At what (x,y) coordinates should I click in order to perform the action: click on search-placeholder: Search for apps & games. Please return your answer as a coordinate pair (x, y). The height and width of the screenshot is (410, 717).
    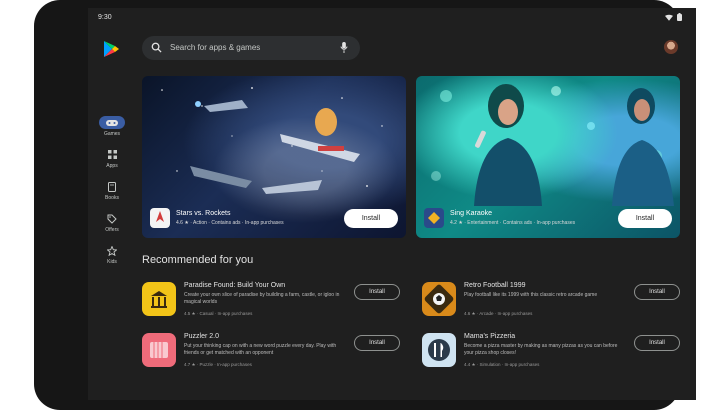
    Looking at the image, I should click on (215, 47).